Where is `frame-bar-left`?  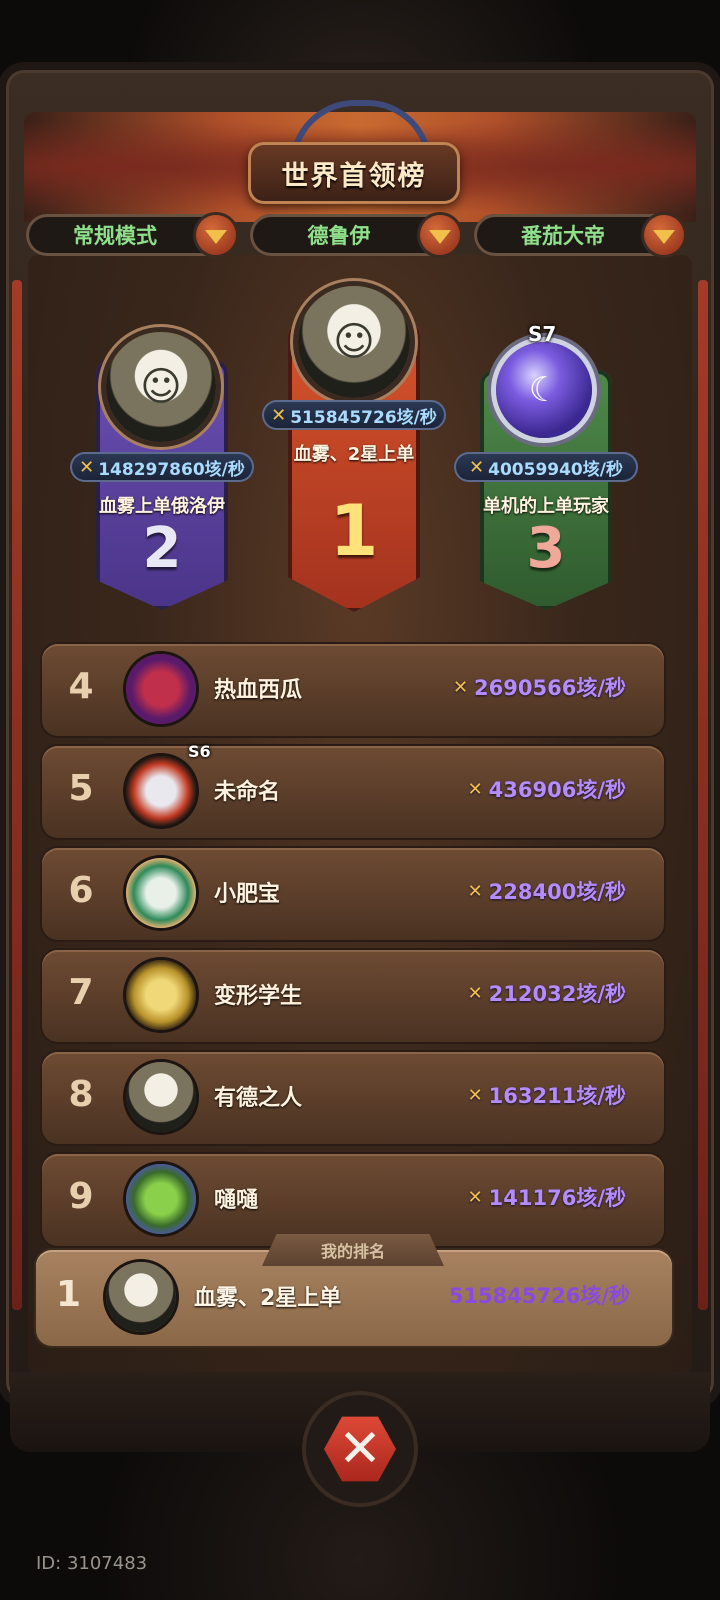 frame-bar-left is located at coordinates (17, 795).